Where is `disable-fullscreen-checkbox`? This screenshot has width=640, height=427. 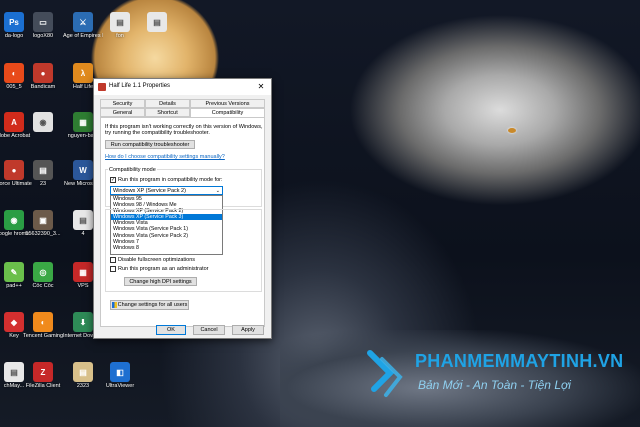
disable-fullscreen-checkbox is located at coordinates (113, 260).